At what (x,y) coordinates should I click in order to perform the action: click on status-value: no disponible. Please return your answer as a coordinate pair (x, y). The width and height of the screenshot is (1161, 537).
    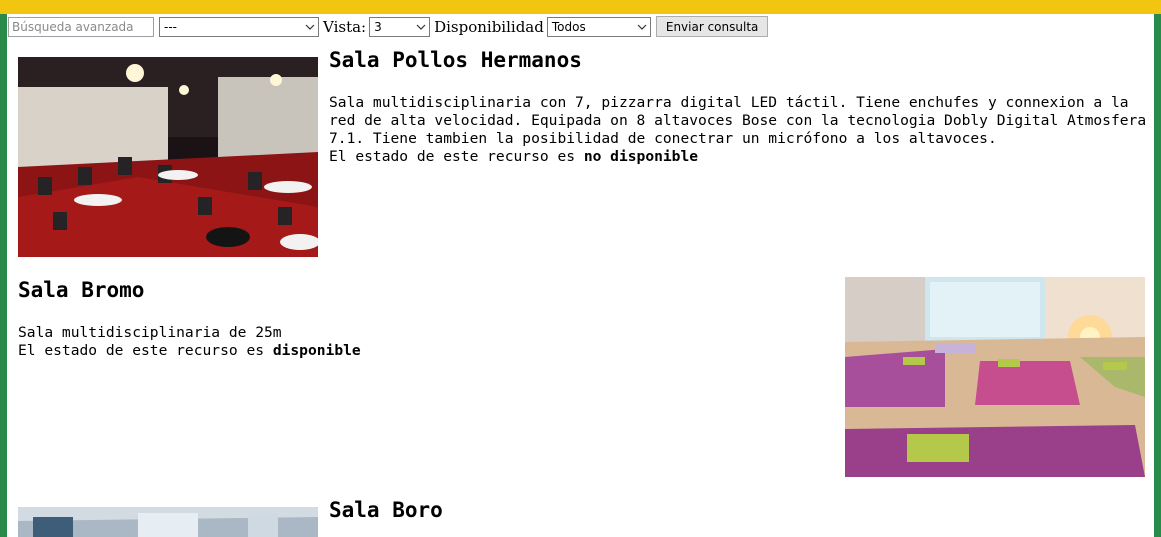
    Looking at the image, I should click on (641, 156).